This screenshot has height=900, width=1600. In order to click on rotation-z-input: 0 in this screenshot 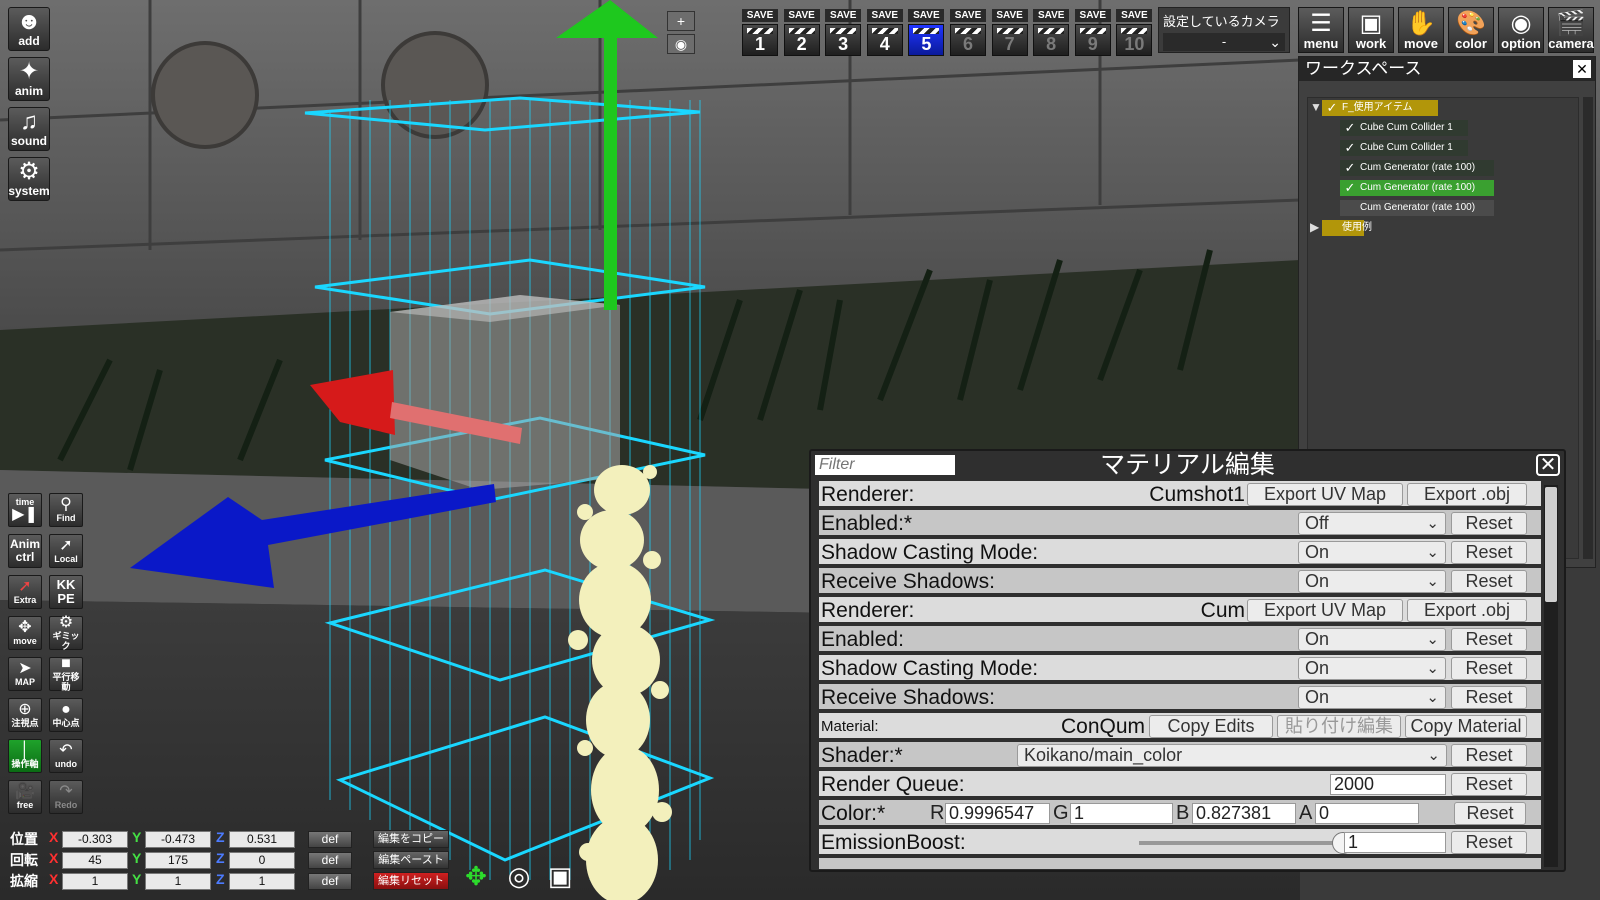, I will do `click(262, 860)`.